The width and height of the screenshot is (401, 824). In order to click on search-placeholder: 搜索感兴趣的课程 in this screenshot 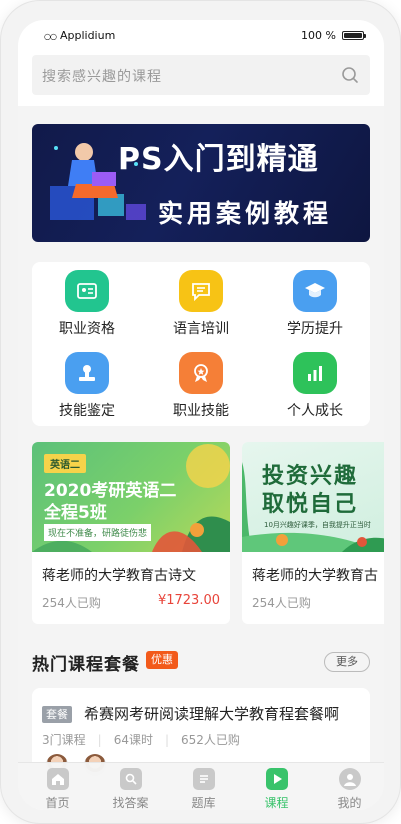, I will do `click(102, 77)`.